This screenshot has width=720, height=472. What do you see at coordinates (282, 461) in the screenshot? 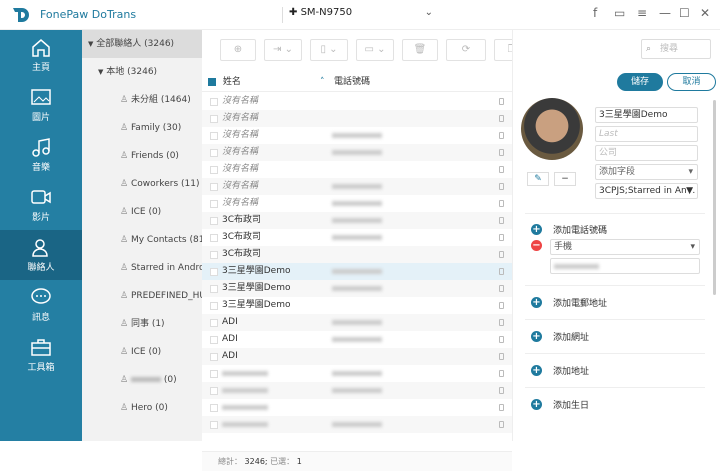
I see `selected-label: 已選：` at bounding box center [282, 461].